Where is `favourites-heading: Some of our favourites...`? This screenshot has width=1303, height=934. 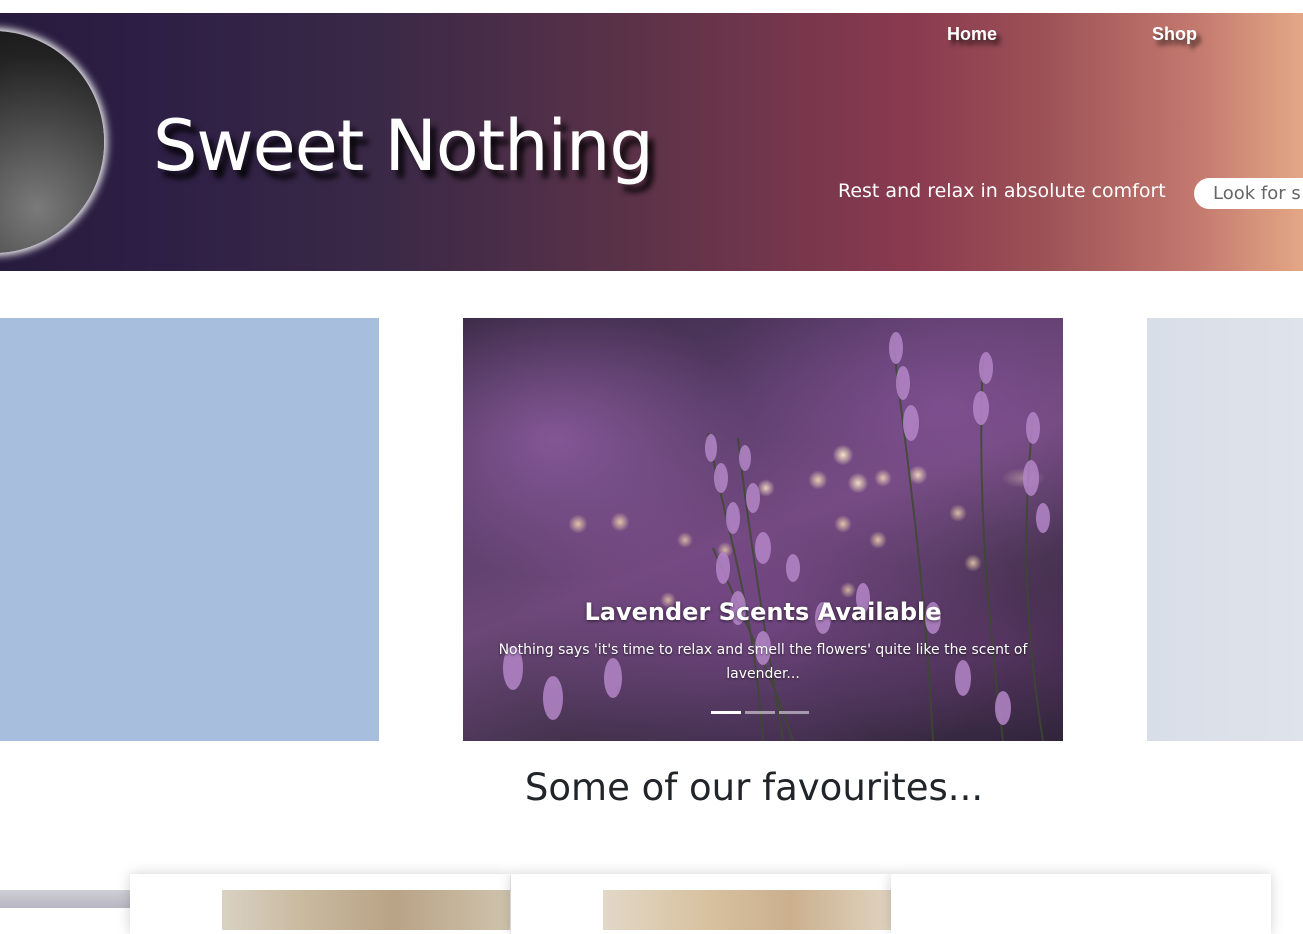
favourites-heading: Some of our favourites... is located at coordinates (754, 787).